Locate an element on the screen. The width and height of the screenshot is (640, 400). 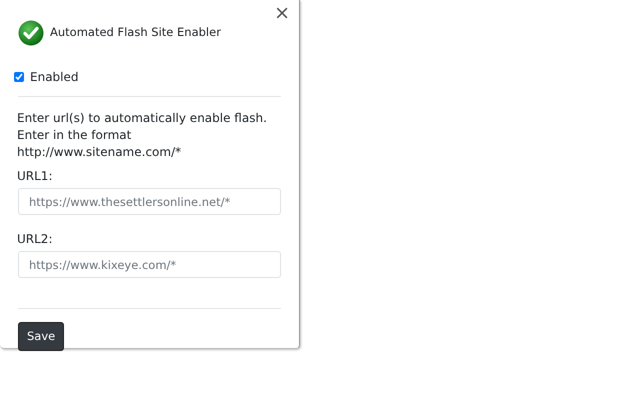
url-field: https://www.kixeye.com/* is located at coordinates (149, 264).